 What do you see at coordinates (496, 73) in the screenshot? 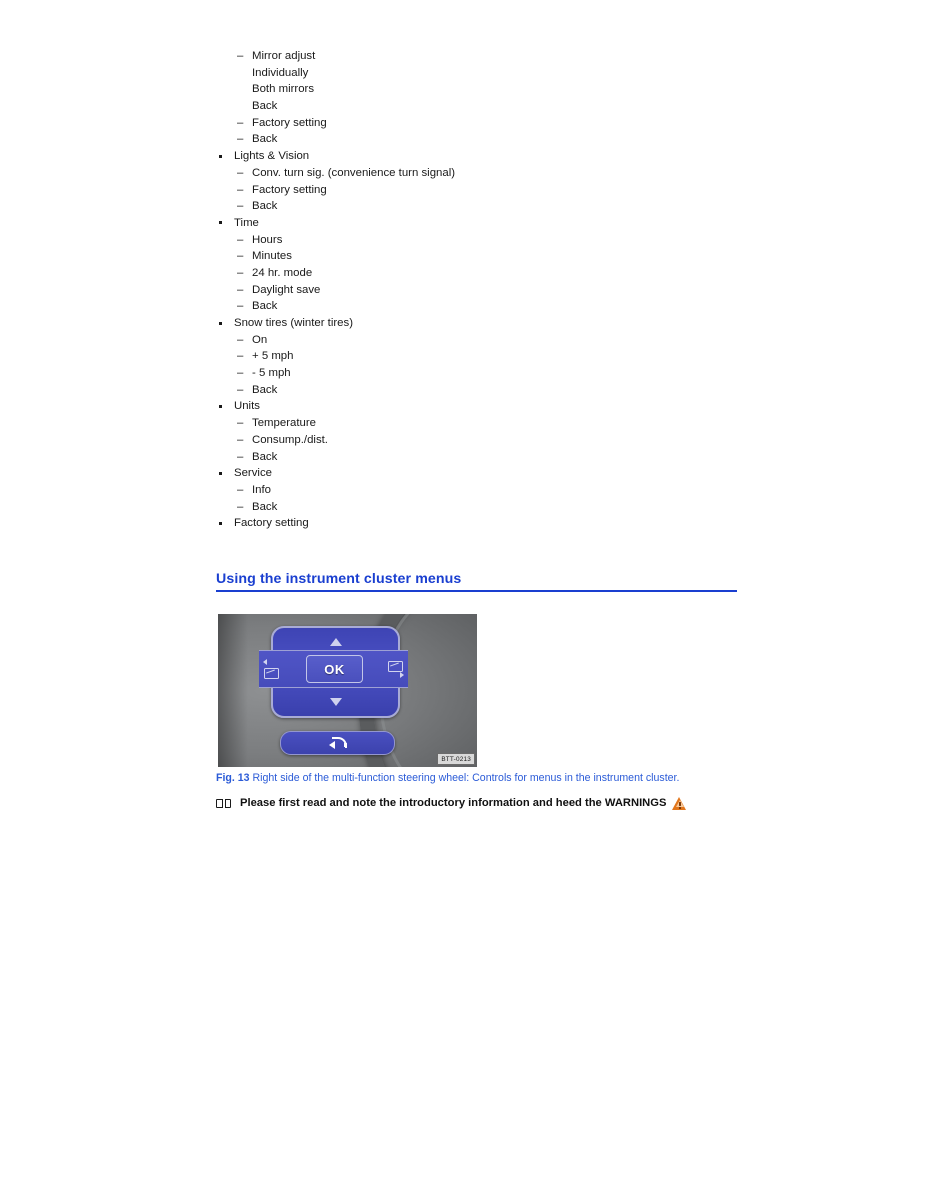
I see `menu-item: Individually` at bounding box center [496, 73].